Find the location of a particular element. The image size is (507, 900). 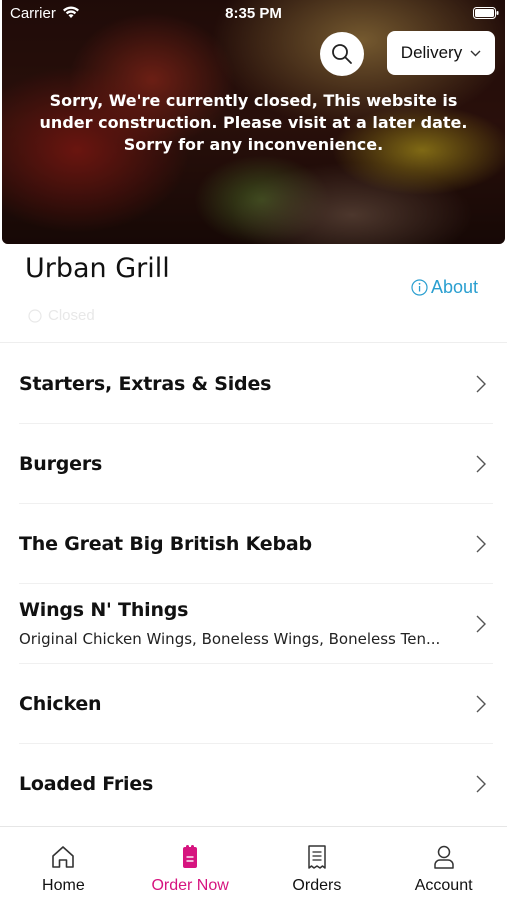

tab-order-now: Order Now is located at coordinates (190, 863).